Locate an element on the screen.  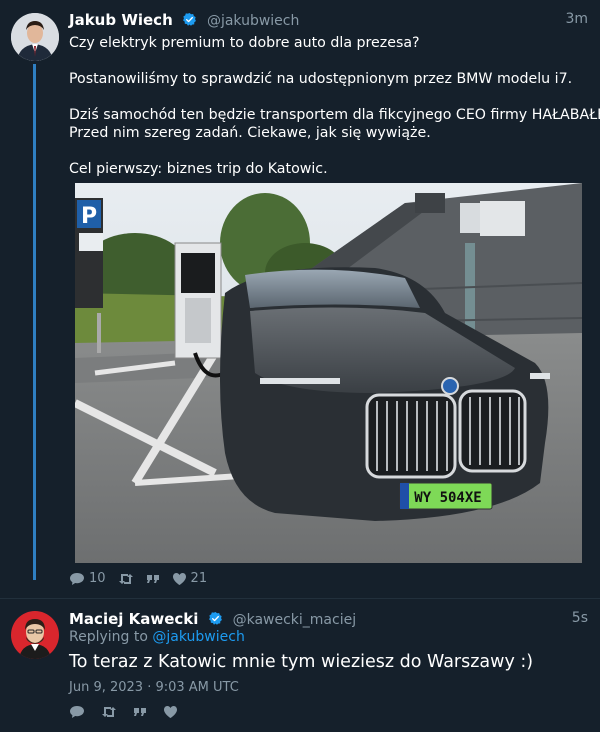
author-name: Maciej Kawecki is located at coordinates (133, 619).